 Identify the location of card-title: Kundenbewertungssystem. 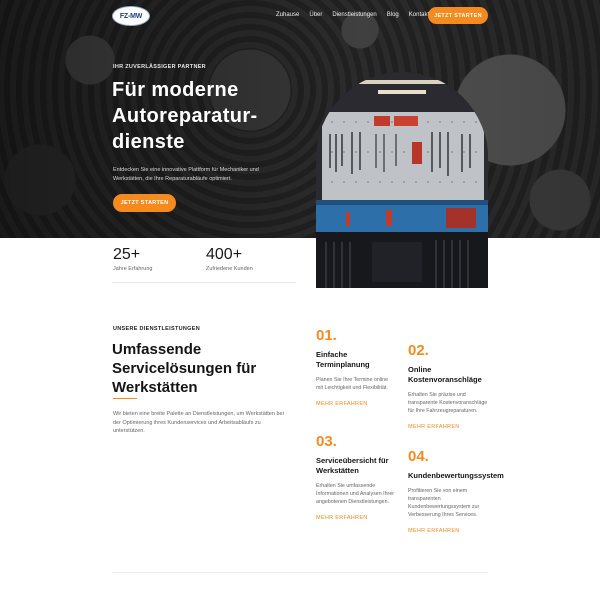
(456, 475).